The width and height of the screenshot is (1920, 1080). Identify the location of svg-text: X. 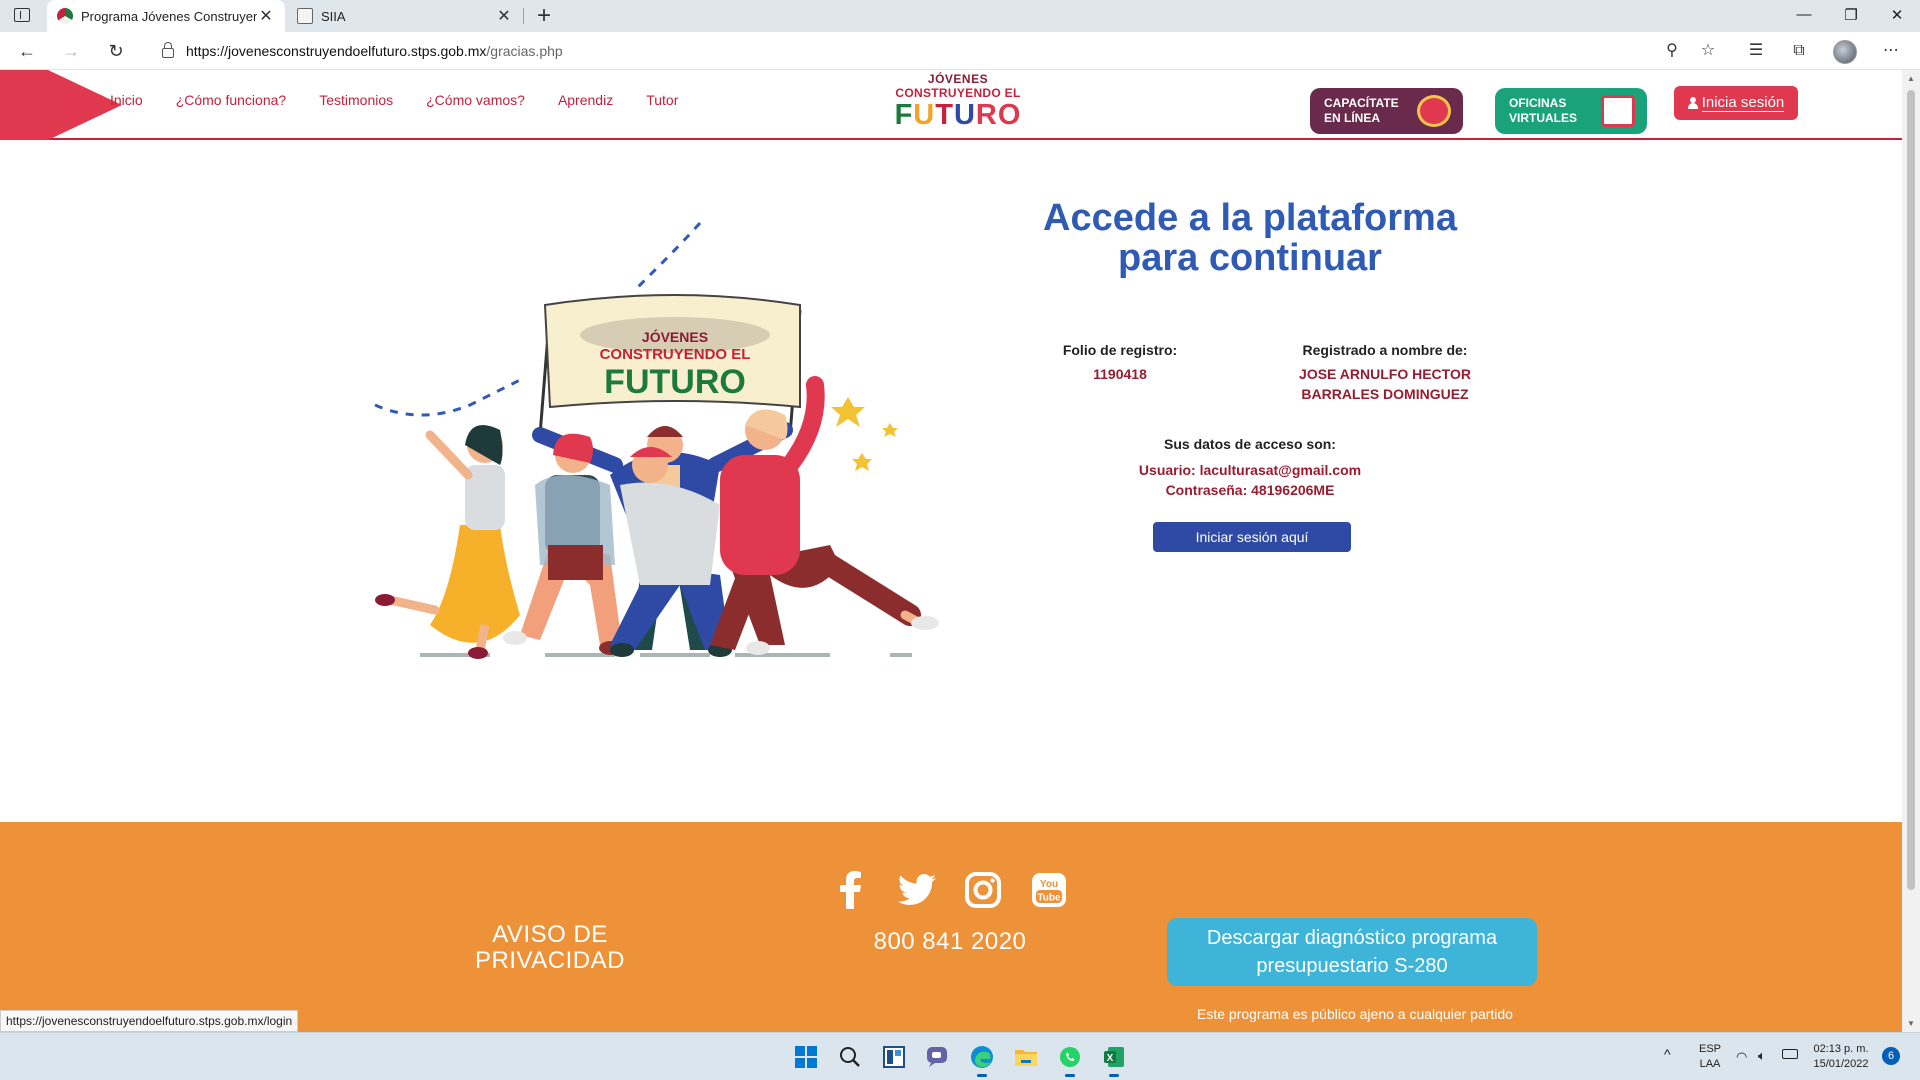
(1110, 1058).